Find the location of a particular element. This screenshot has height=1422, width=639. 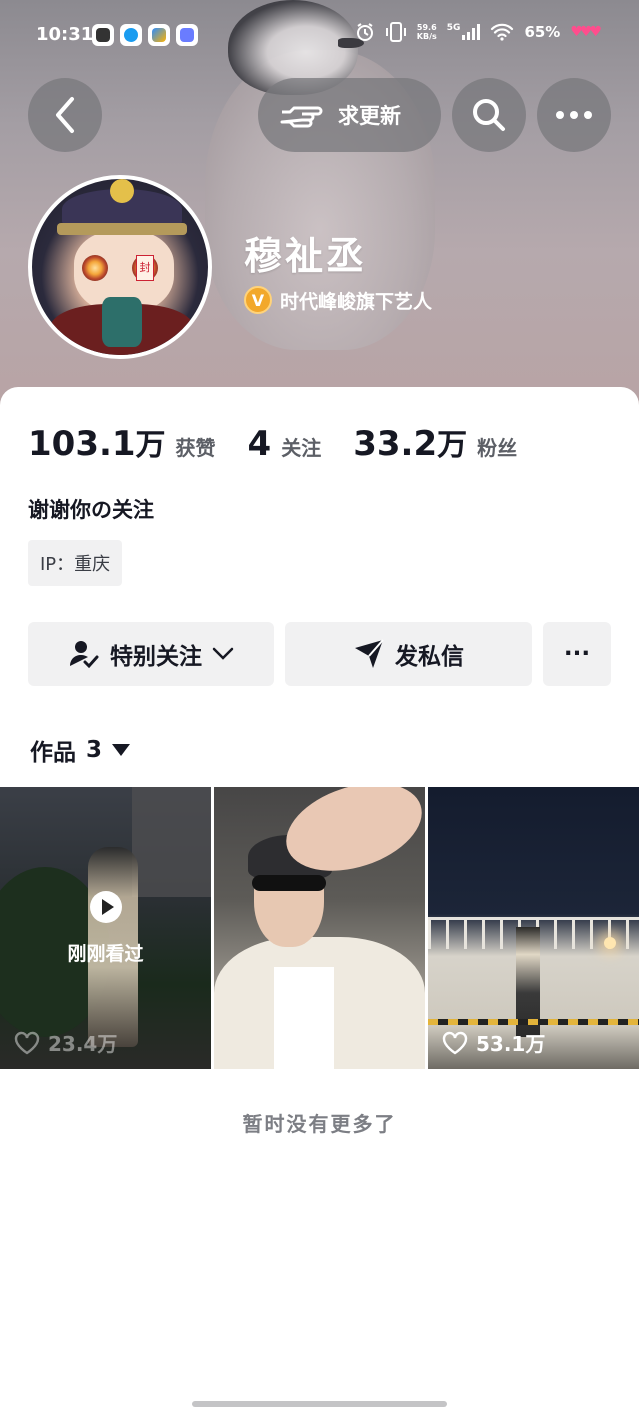

search-button is located at coordinates (489, 115).